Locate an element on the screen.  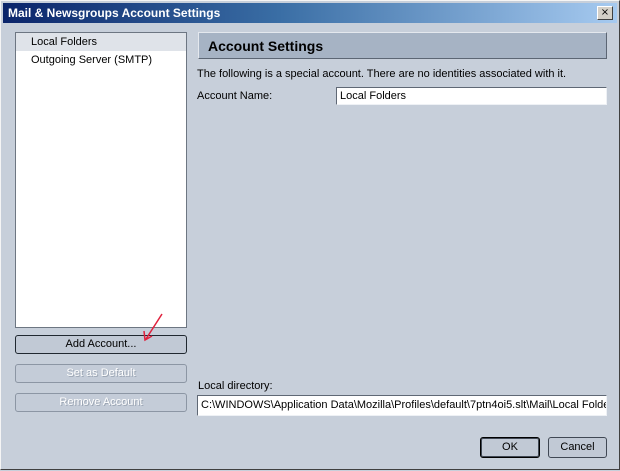
page-title: Account Settings is located at coordinates (266, 46).